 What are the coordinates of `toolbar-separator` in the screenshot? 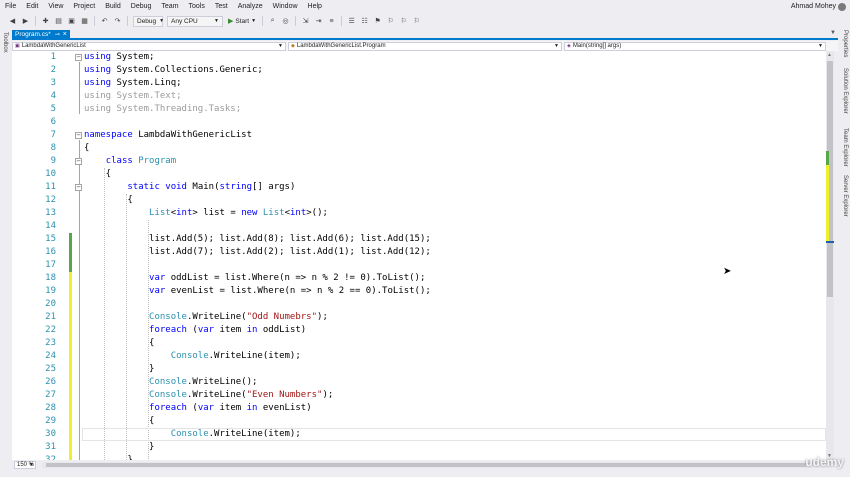 It's located at (296, 21).